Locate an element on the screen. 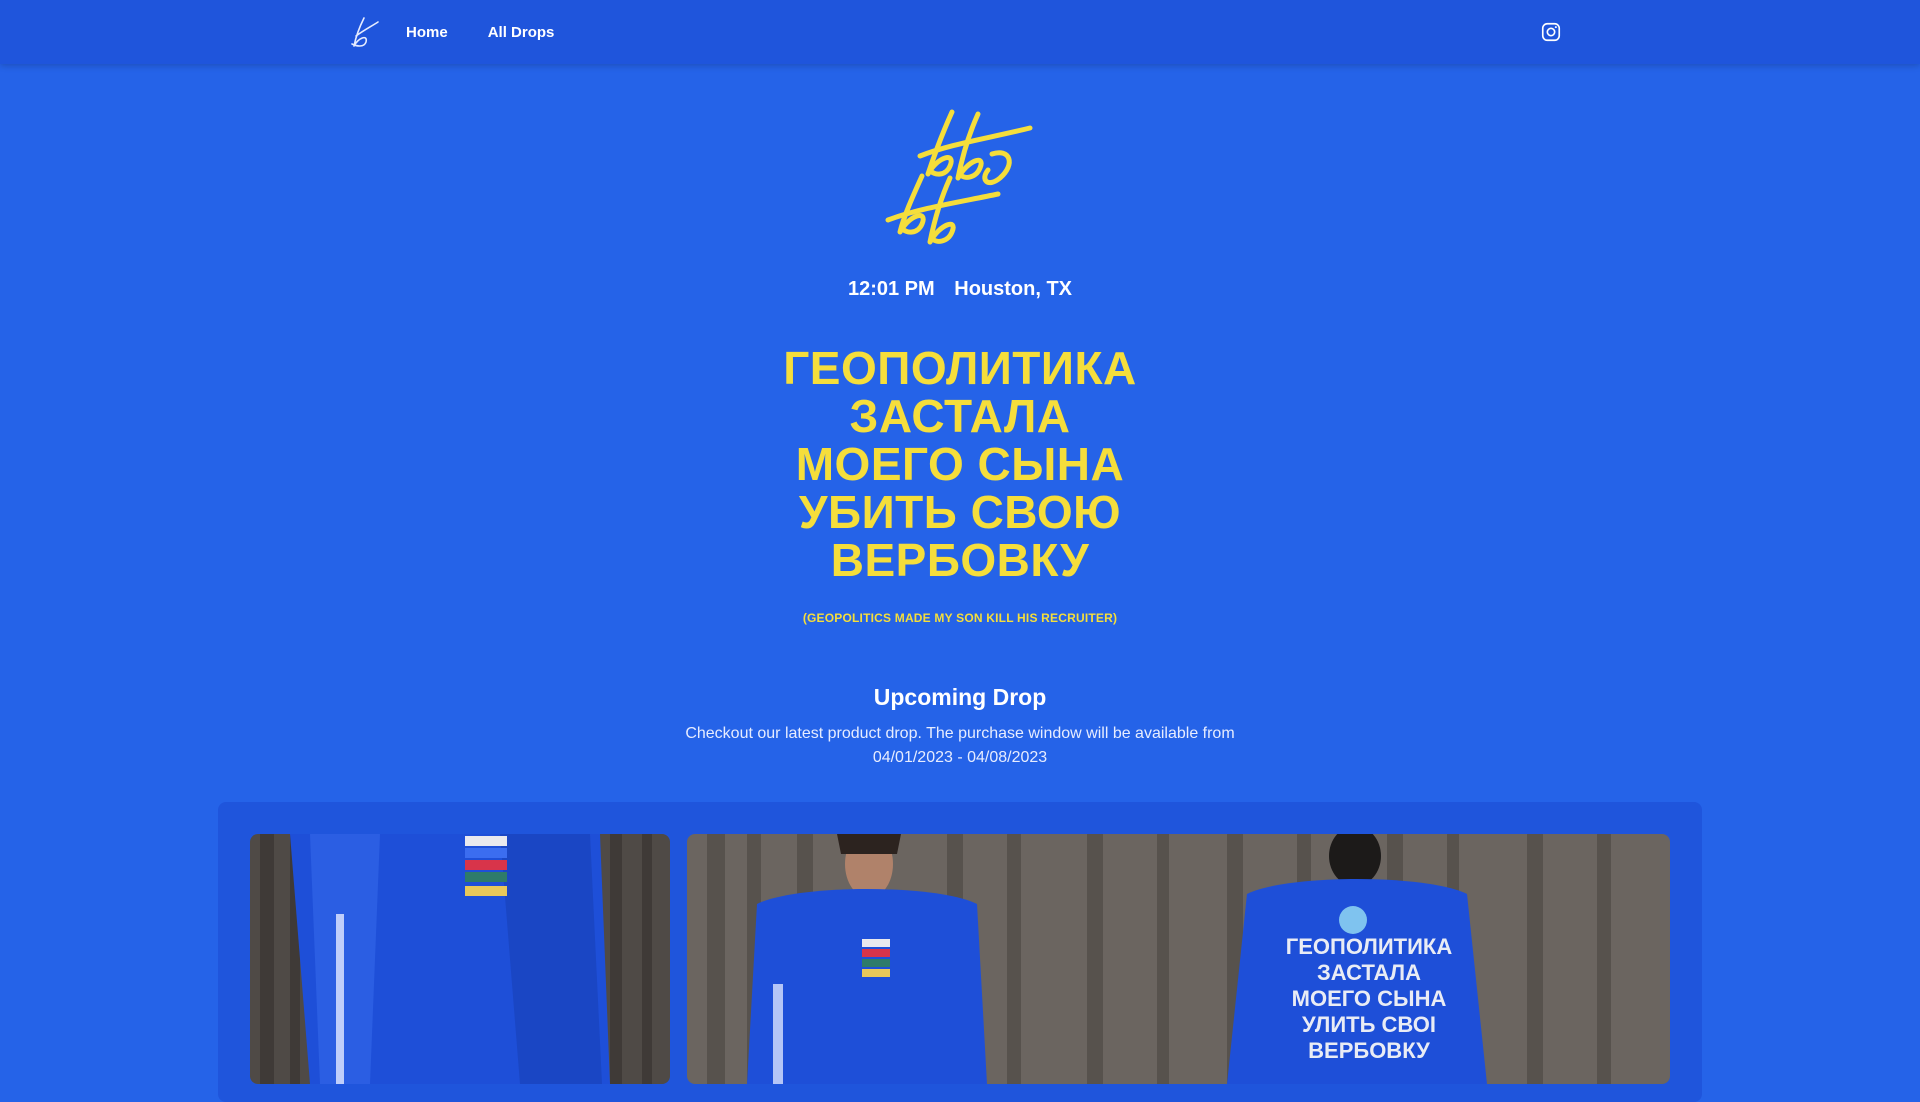 This screenshot has height=1102, width=1920. shirt-print-line: МОЕГО СЫНА is located at coordinates (1369, 998).